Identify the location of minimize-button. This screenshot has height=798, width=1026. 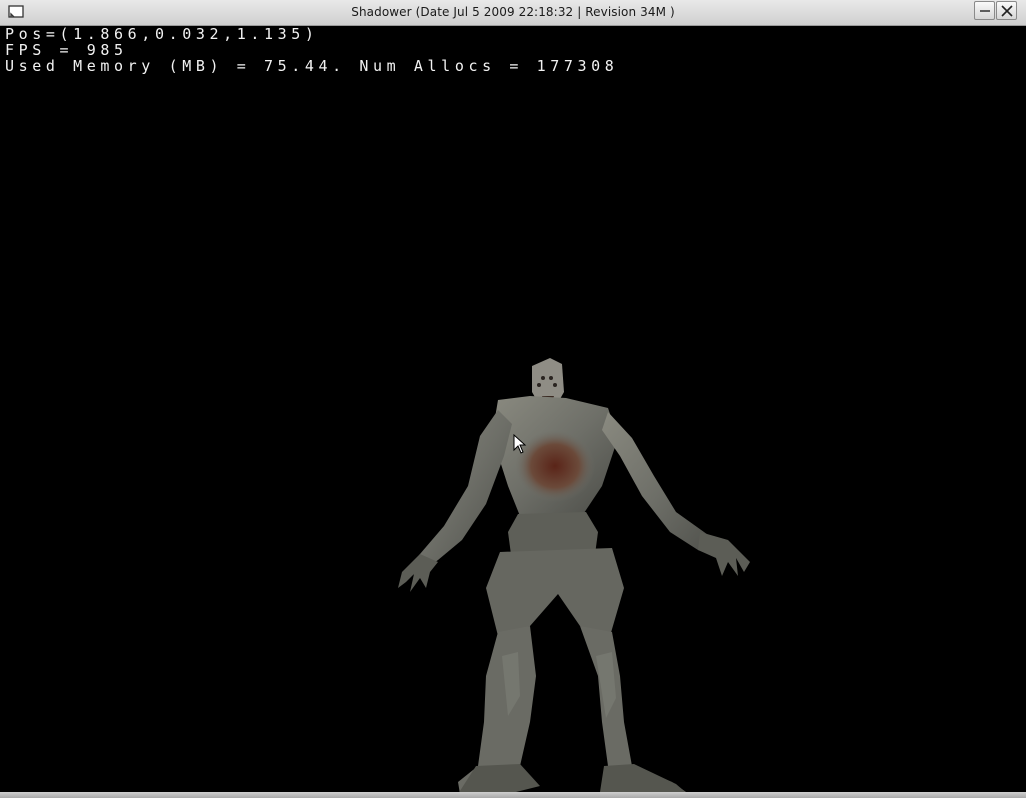
(984, 10).